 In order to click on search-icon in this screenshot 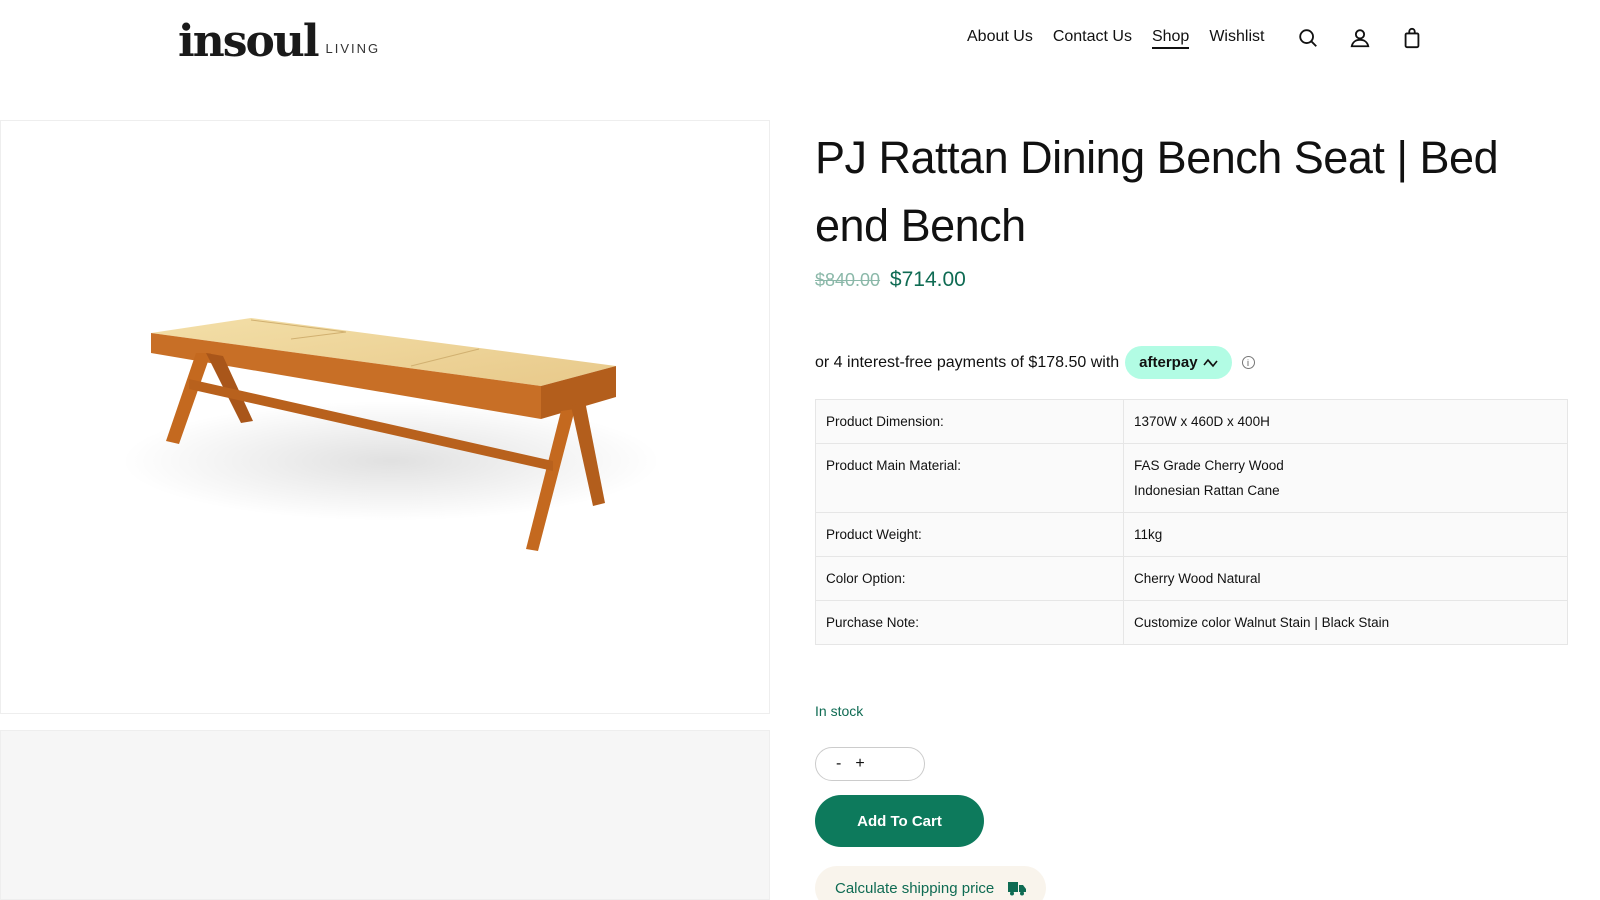, I will do `click(1308, 38)`.